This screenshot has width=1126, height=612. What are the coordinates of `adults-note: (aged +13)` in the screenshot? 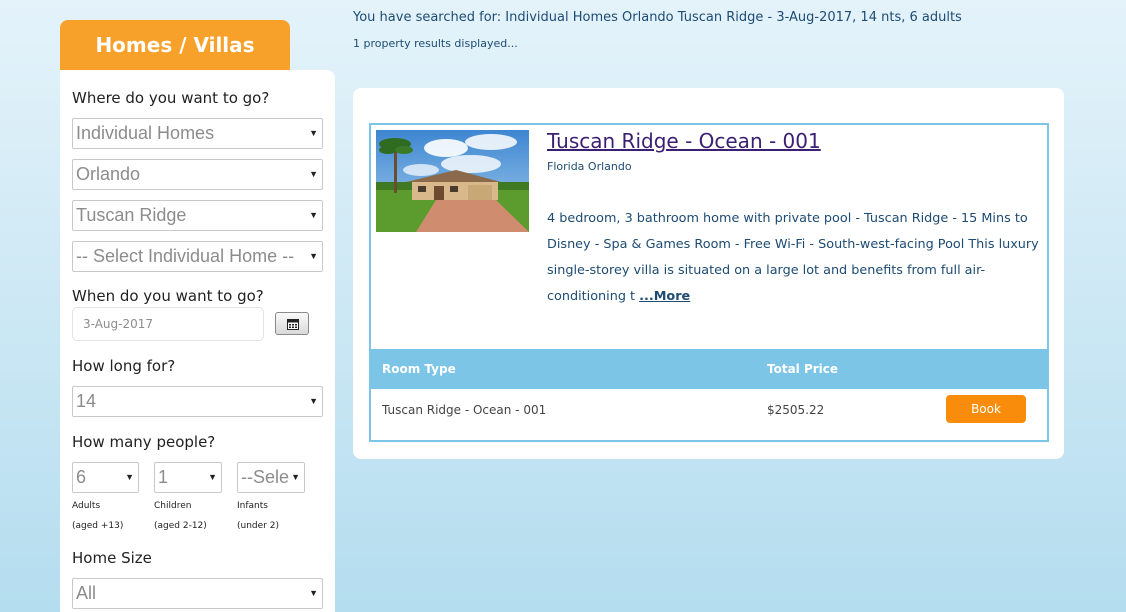 It's located at (98, 526).